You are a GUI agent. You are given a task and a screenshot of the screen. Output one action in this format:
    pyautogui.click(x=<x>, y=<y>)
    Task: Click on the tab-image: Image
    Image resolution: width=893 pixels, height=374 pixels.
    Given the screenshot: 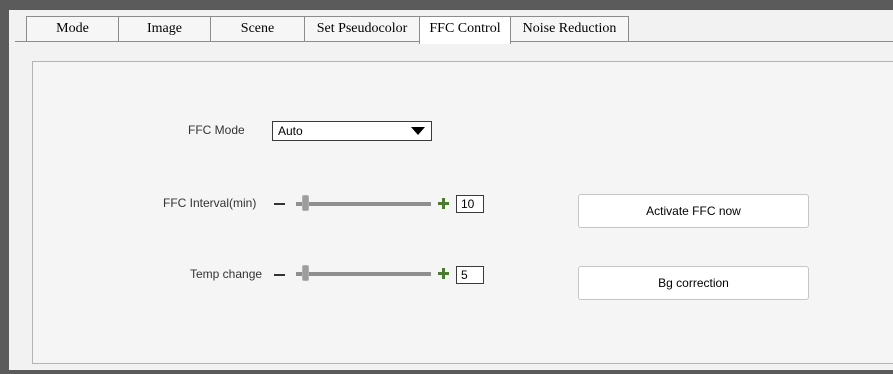 What is the action you would take?
    pyautogui.click(x=164, y=28)
    